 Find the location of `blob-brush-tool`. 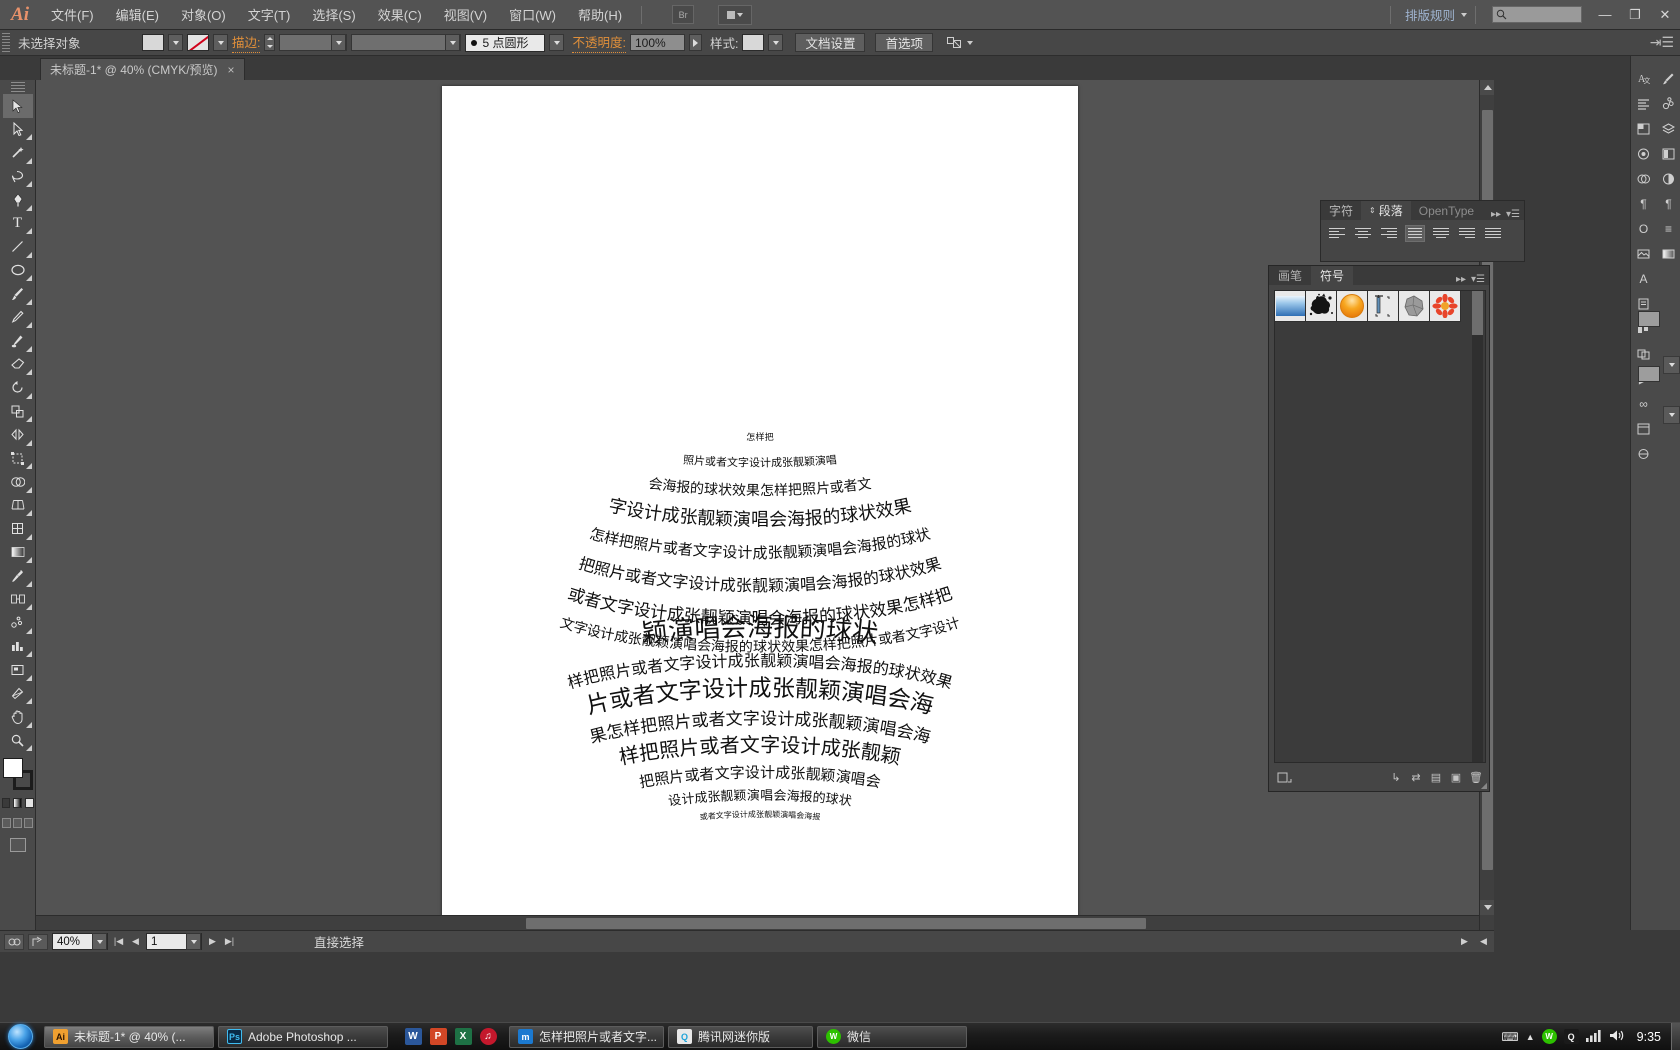

blob-brush-tool is located at coordinates (18, 341).